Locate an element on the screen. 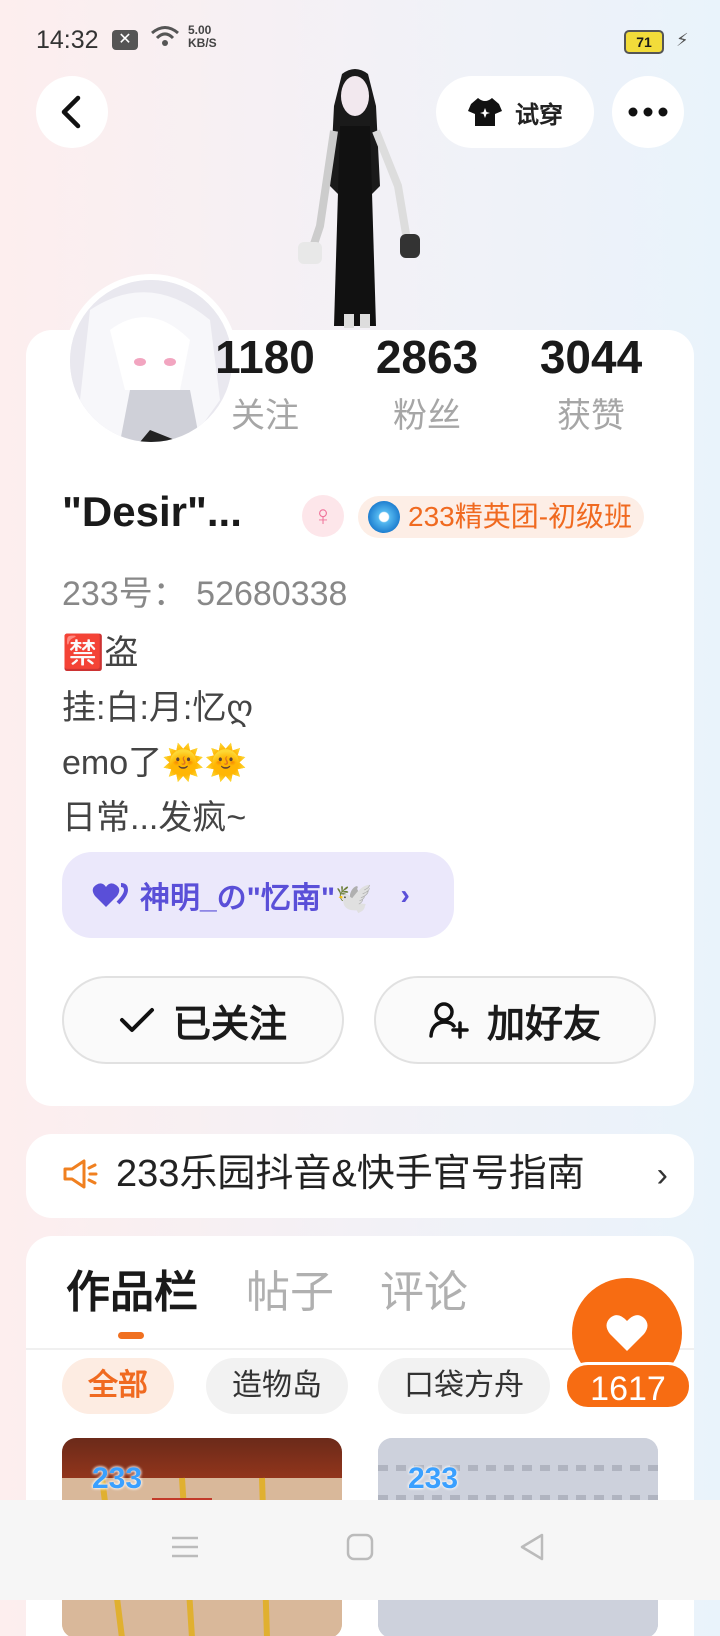 The height and width of the screenshot is (1636, 720). rank-badge: 233精英团-初级班 is located at coordinates (501, 517).